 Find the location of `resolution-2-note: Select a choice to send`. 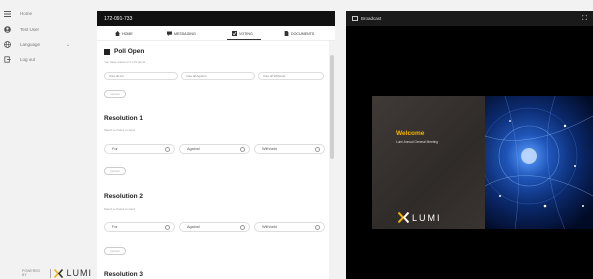

resolution-2-note: Select a choice to send is located at coordinates (120, 209).